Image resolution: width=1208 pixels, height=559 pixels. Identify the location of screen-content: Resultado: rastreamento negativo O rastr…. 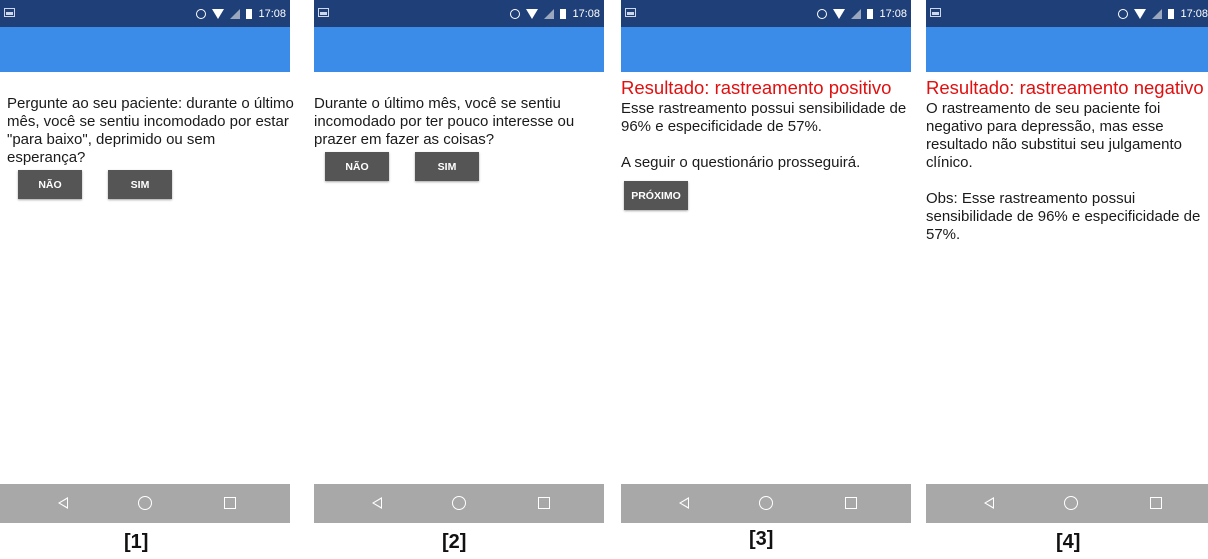
(1067, 160).